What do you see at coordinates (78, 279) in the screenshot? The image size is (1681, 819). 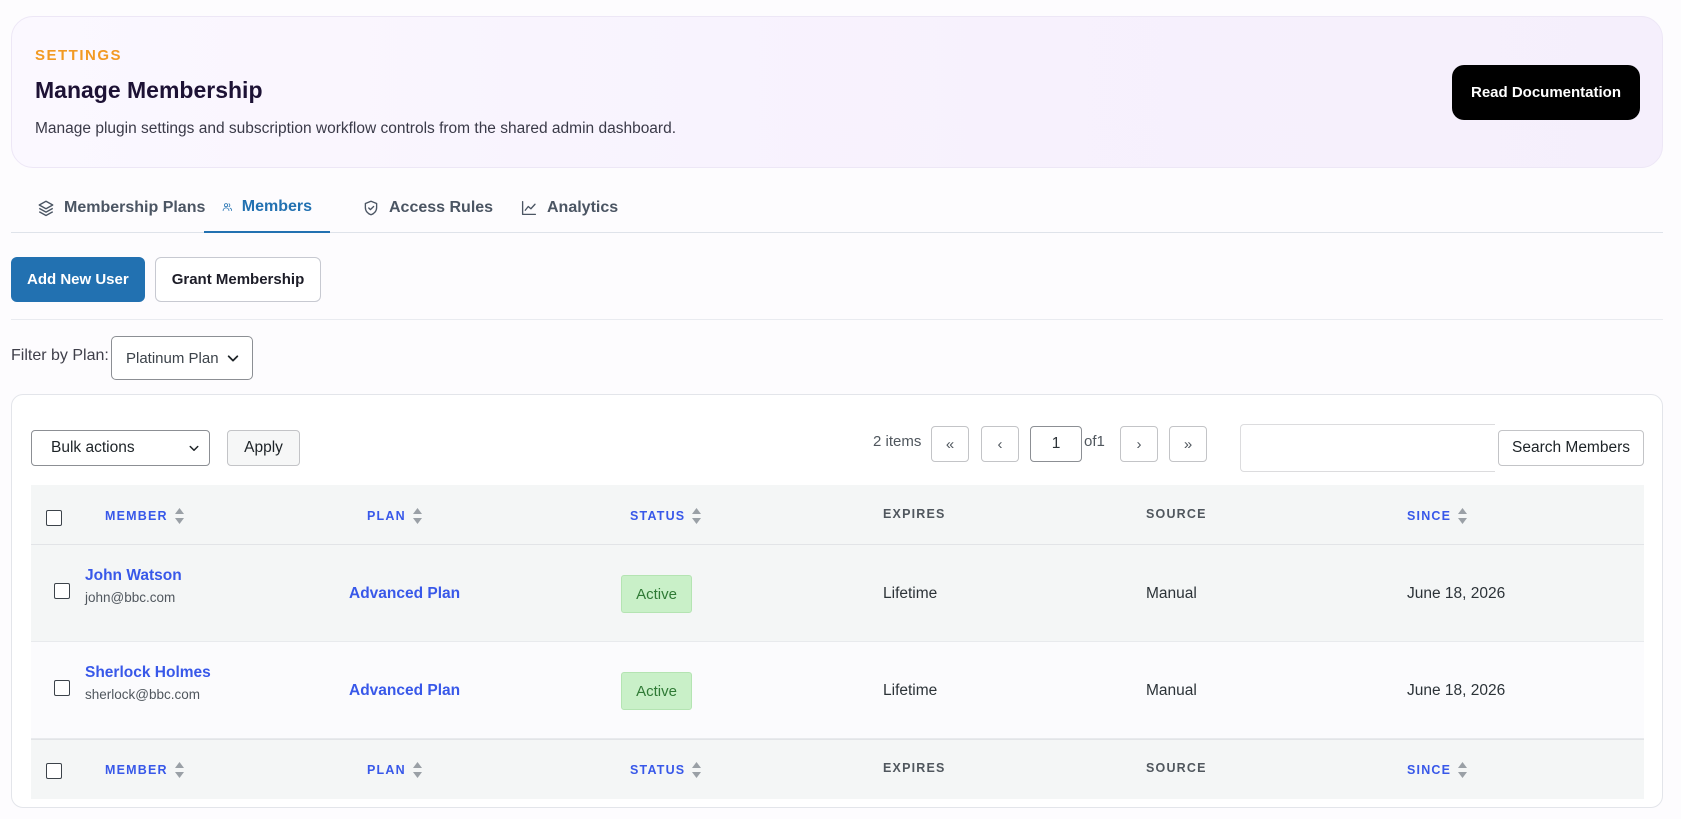 I see `add-new-user-button: Add New User` at bounding box center [78, 279].